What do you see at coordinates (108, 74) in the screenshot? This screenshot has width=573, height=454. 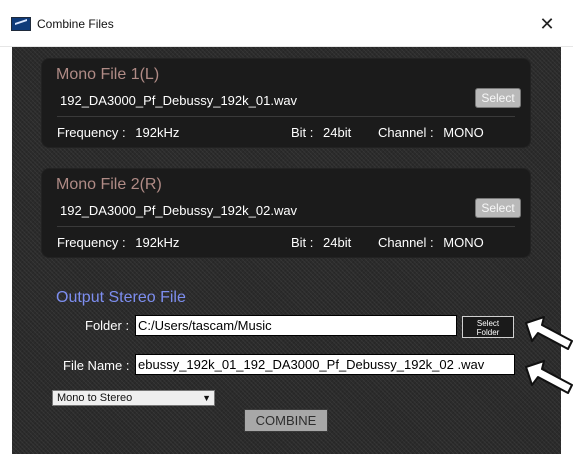 I see `mono-file-1-heading: Mono File 1(L)` at bounding box center [108, 74].